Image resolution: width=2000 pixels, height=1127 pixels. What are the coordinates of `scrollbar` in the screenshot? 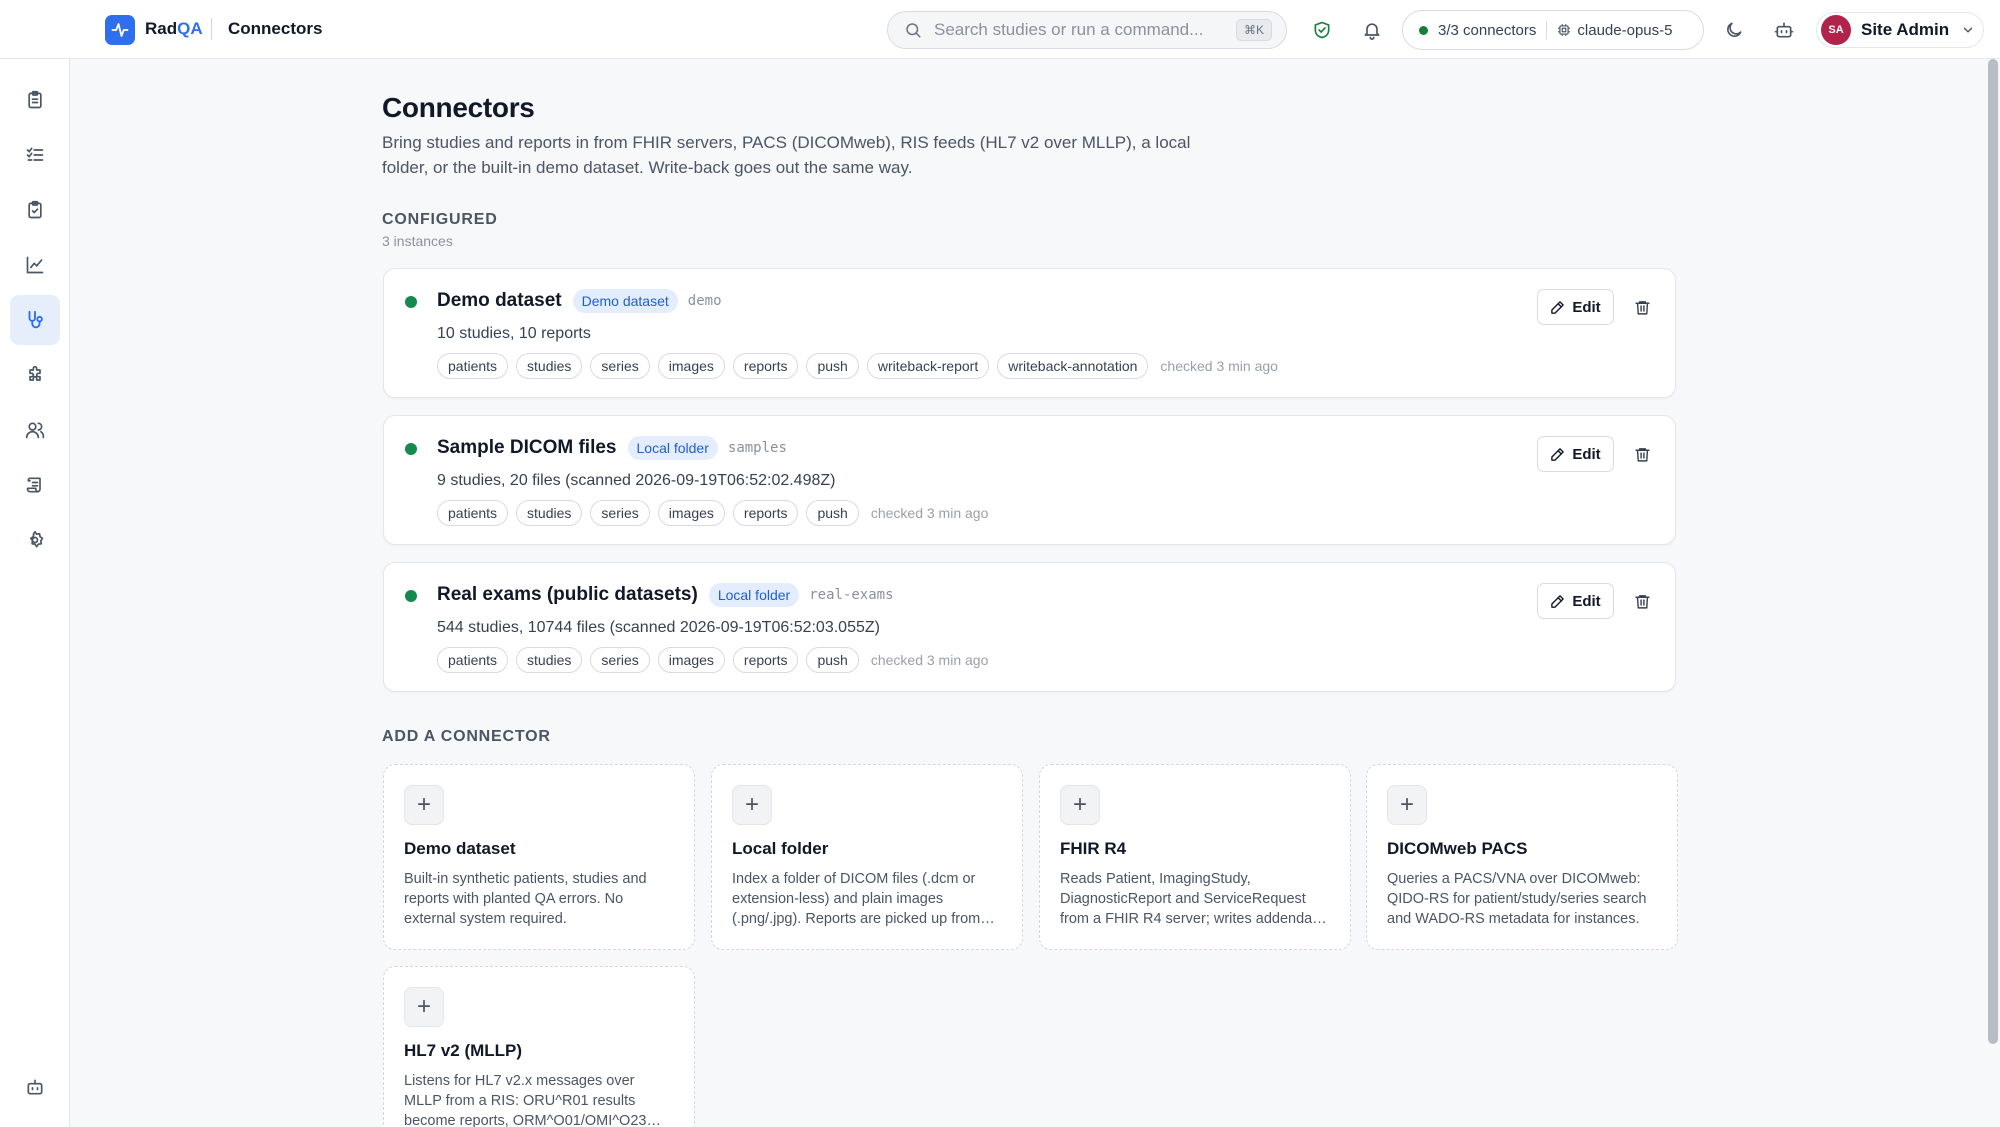 It's located at (1993, 551).